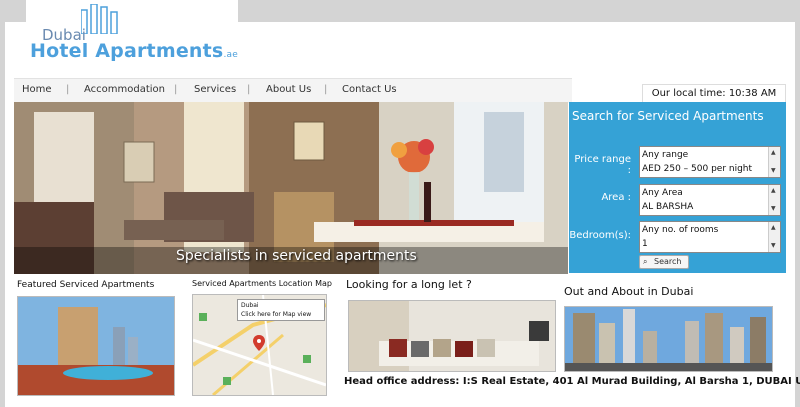  I want to click on site-logo: Dubai Hotel Apartments.ae, so click(132, 34).